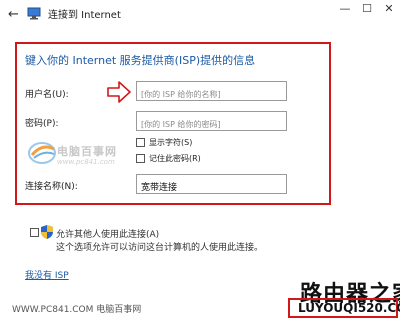 This screenshot has width=400, height=322. I want to click on arrow-left-icon: ←, so click(13, 14).